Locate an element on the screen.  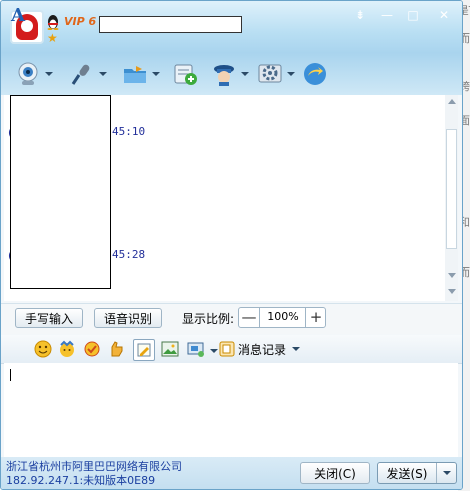
send-button-group: 发送(S) is located at coordinates (417, 473).